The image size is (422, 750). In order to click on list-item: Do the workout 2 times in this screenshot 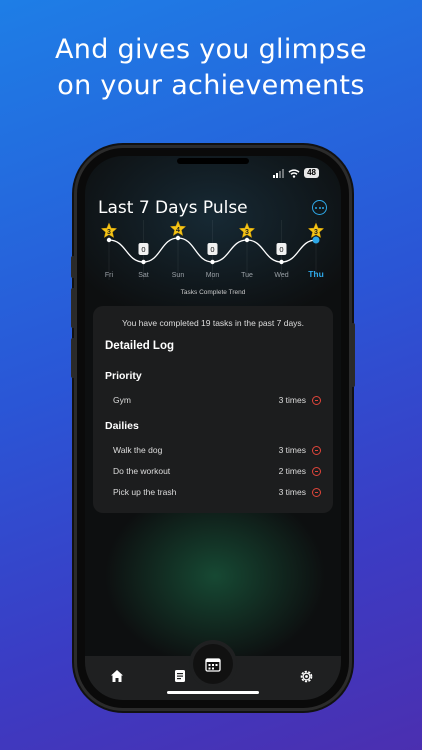, I will do `click(217, 471)`.